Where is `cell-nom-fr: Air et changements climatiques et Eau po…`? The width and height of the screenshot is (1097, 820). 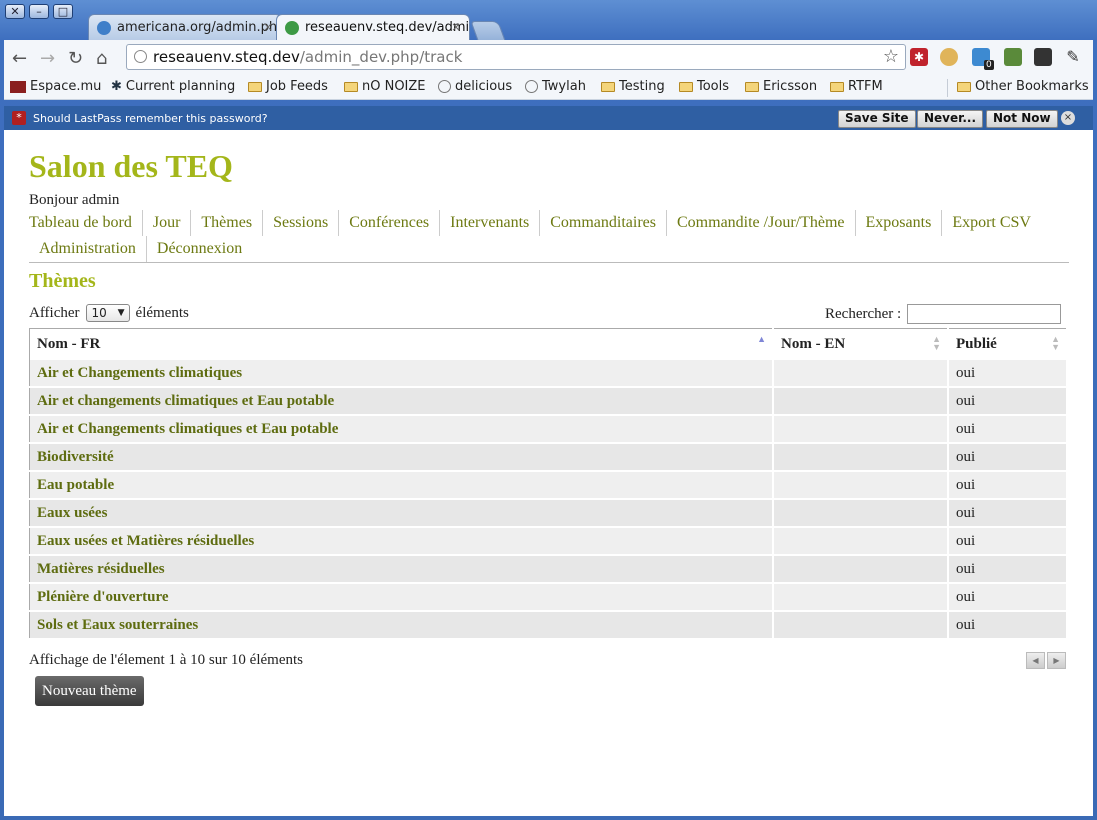
cell-nom-fr: Air et changements climatiques et Eau po… is located at coordinates (401, 401).